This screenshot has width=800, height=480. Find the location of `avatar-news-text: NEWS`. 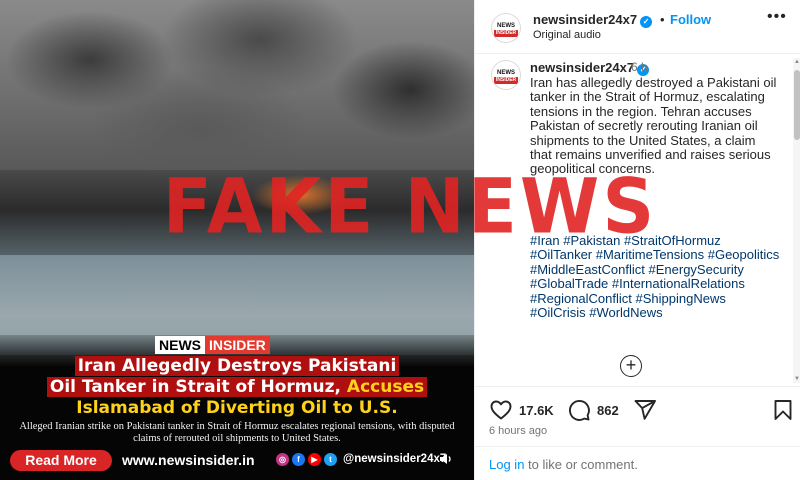

avatar-news-text: NEWS is located at coordinates (506, 26).